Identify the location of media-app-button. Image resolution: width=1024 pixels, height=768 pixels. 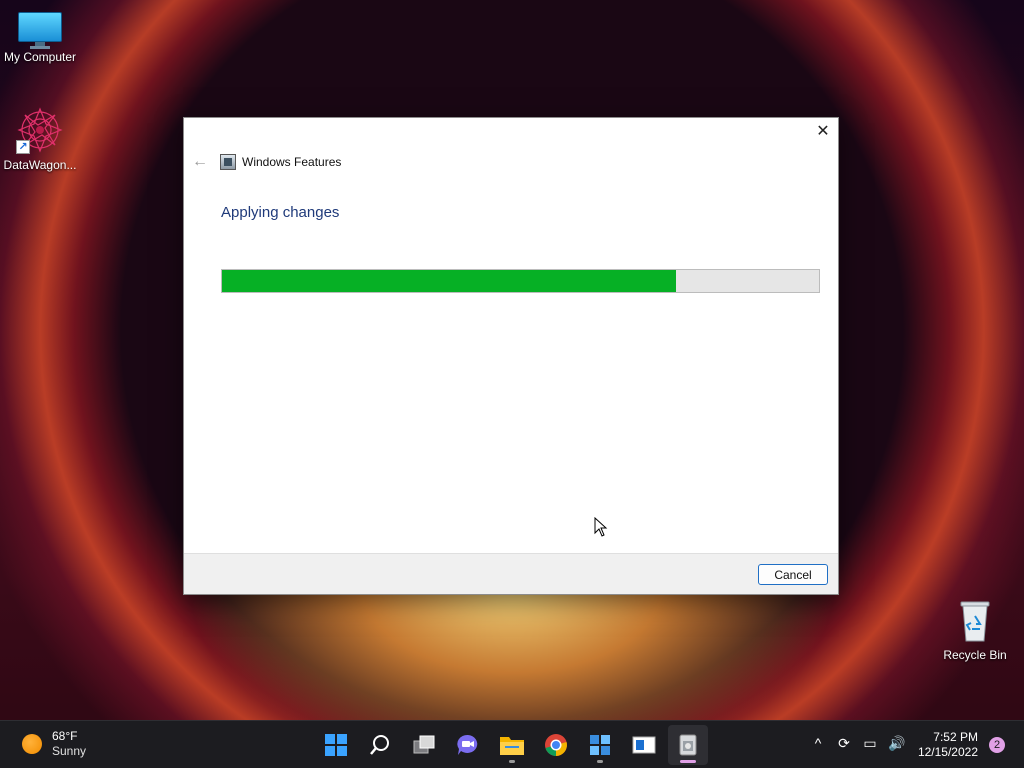
(644, 745).